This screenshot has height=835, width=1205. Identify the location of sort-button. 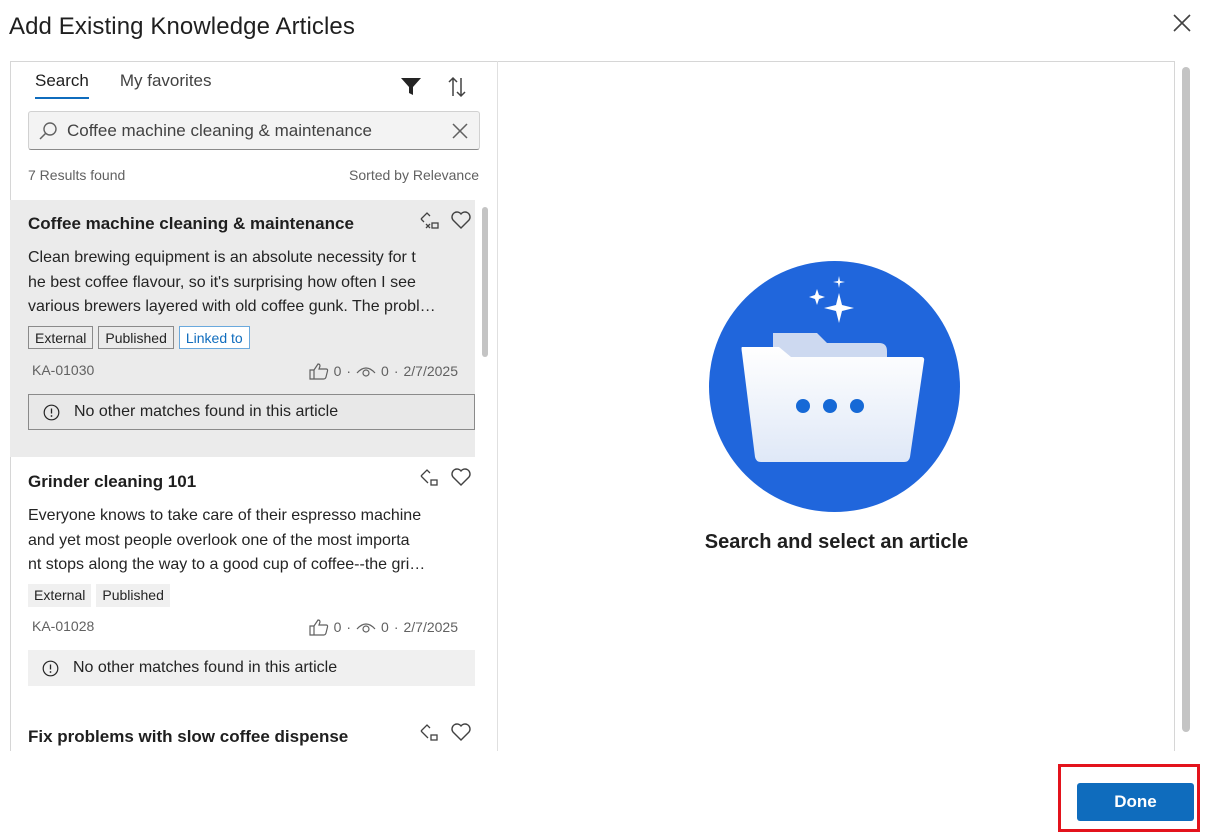
(457, 87).